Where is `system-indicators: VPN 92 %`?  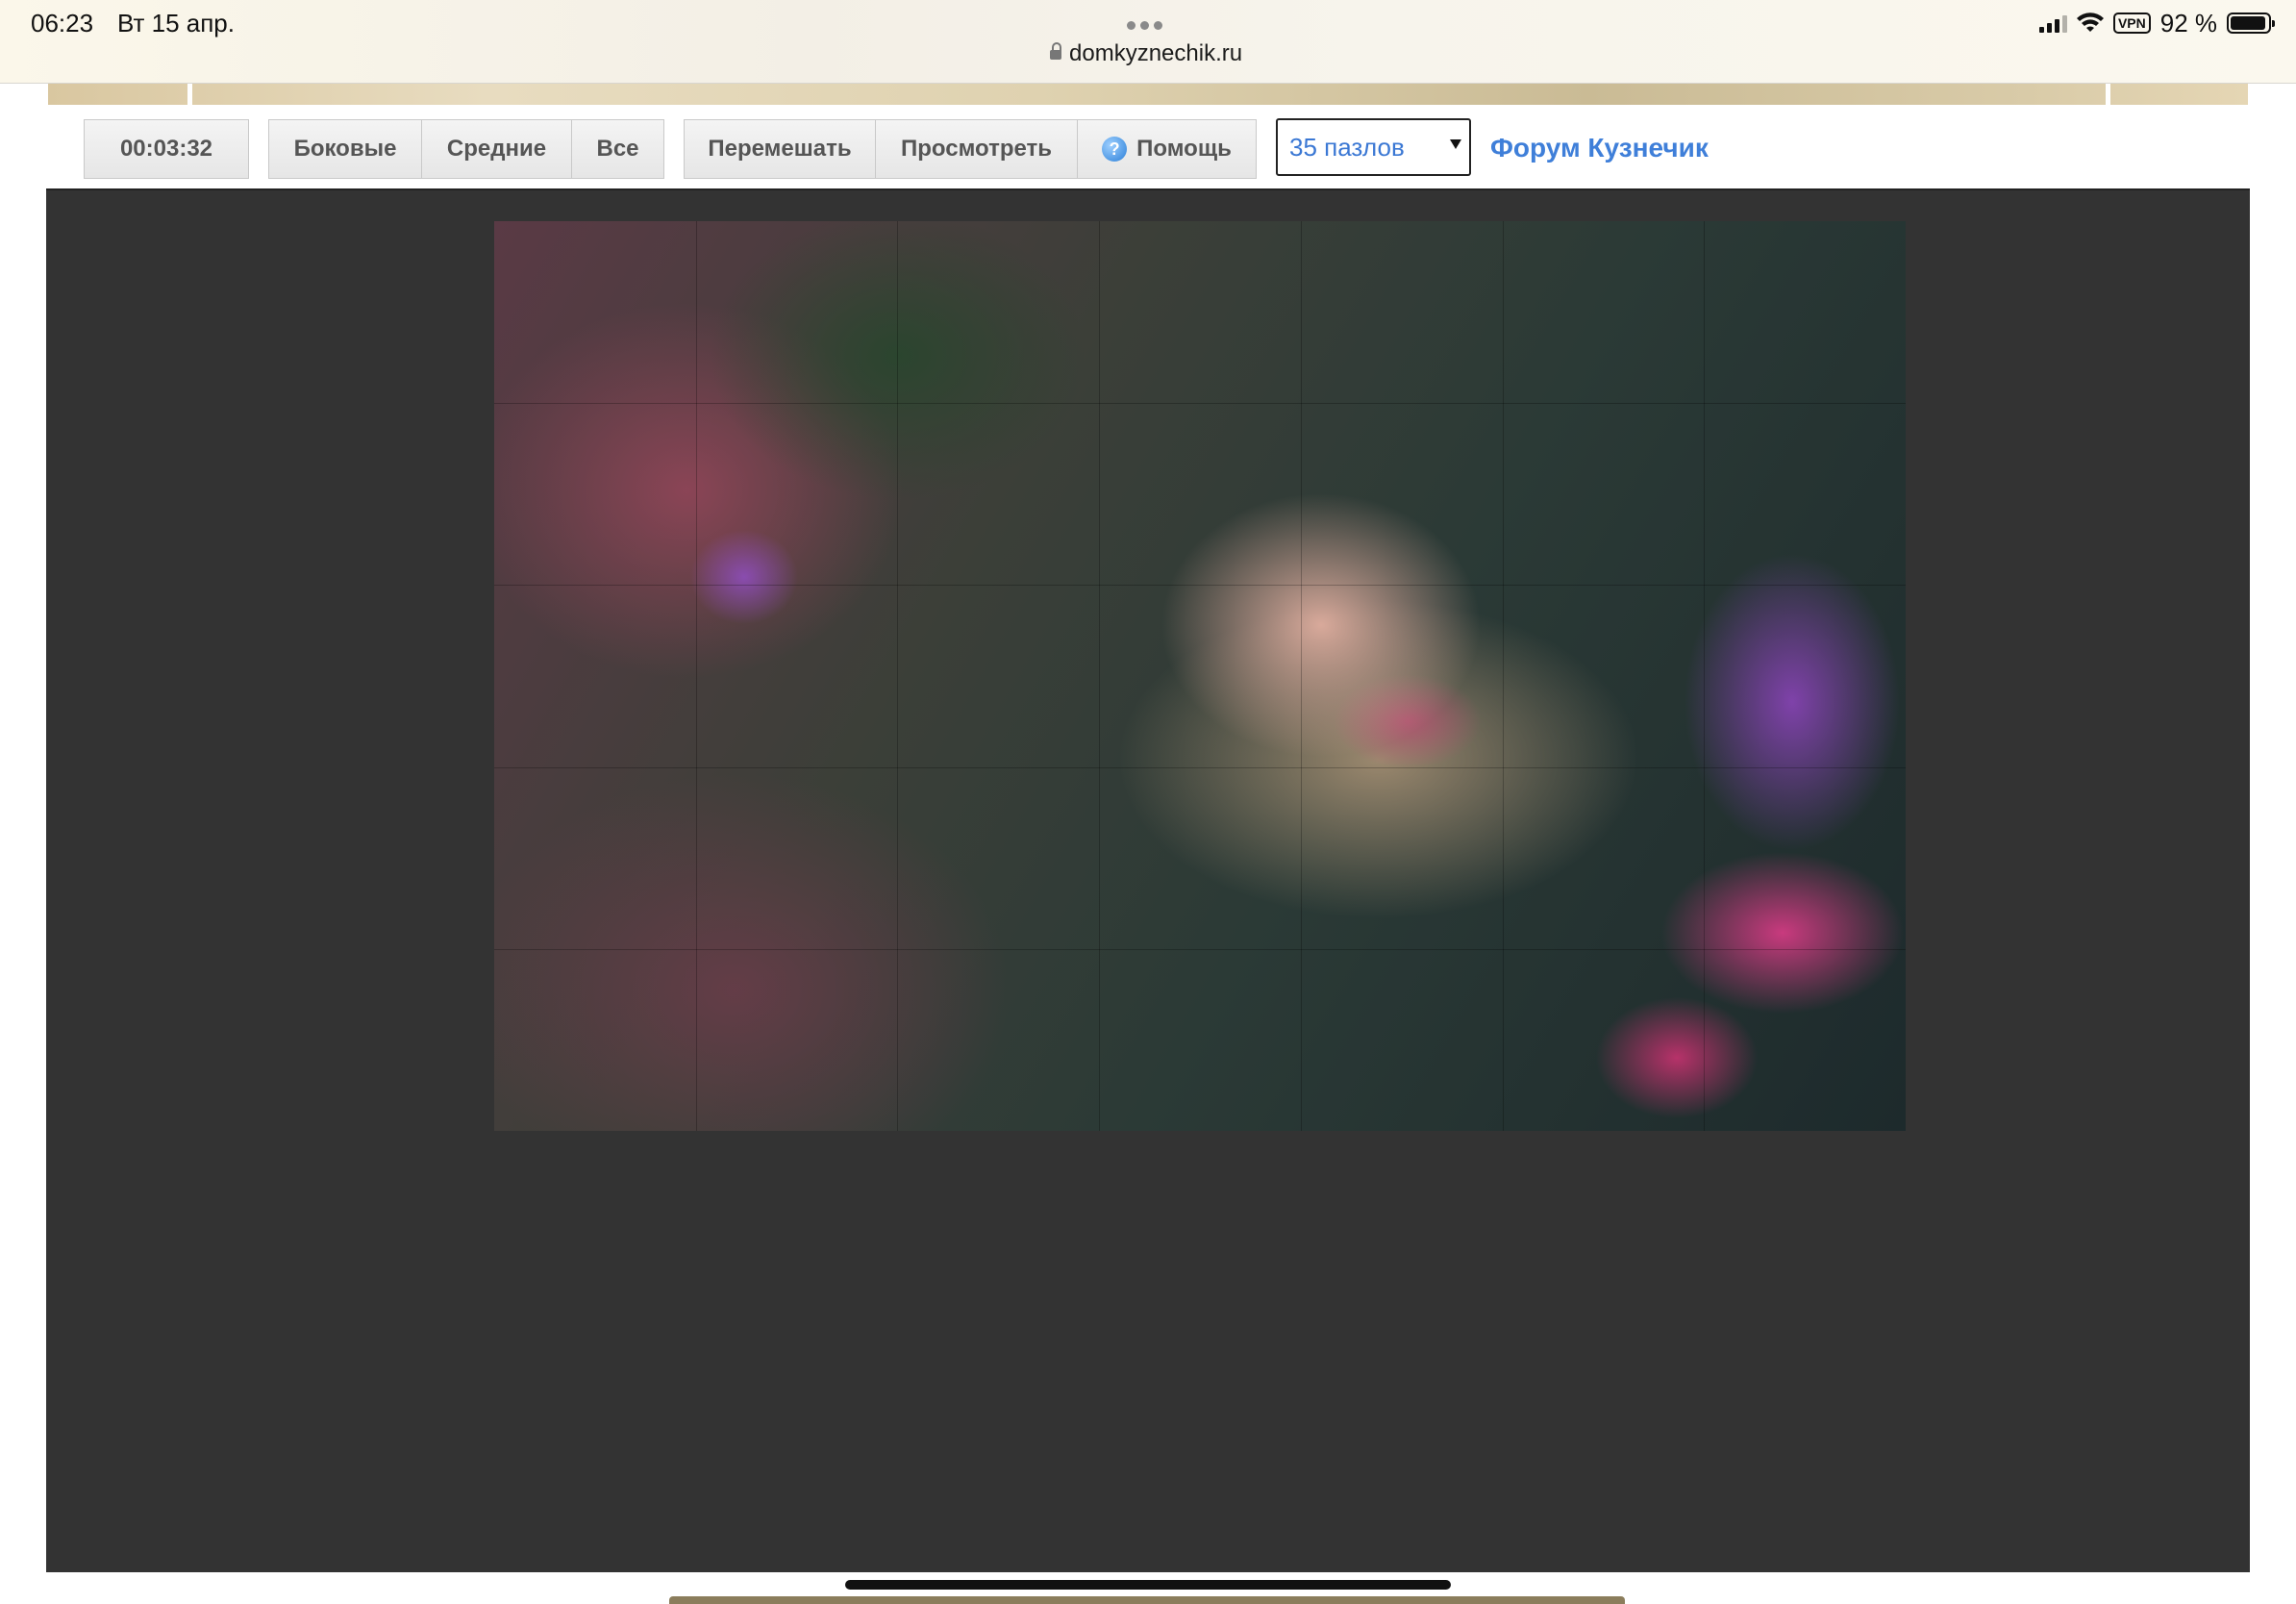
system-indicators: VPN 92 % is located at coordinates (2156, 23).